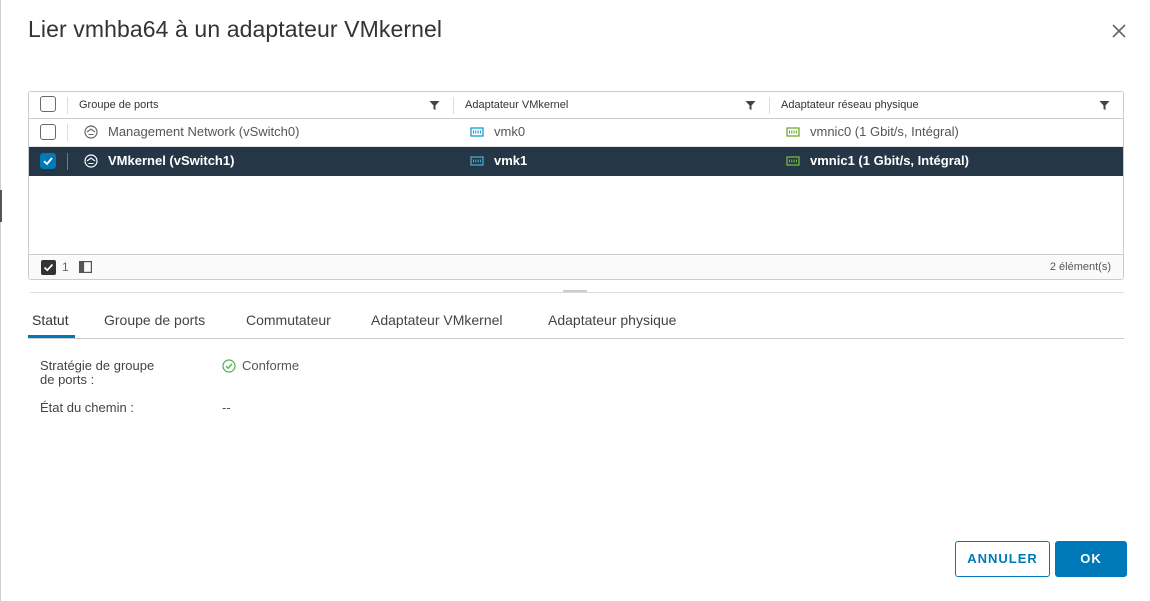  What do you see at coordinates (1119, 31) in the screenshot?
I see `close-icon` at bounding box center [1119, 31].